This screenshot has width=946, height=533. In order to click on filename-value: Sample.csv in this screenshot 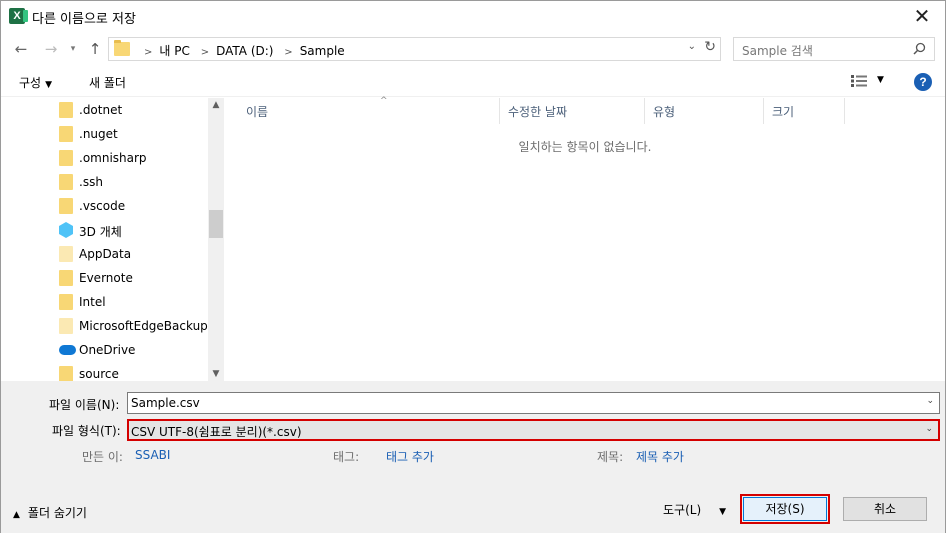, I will do `click(165, 403)`.